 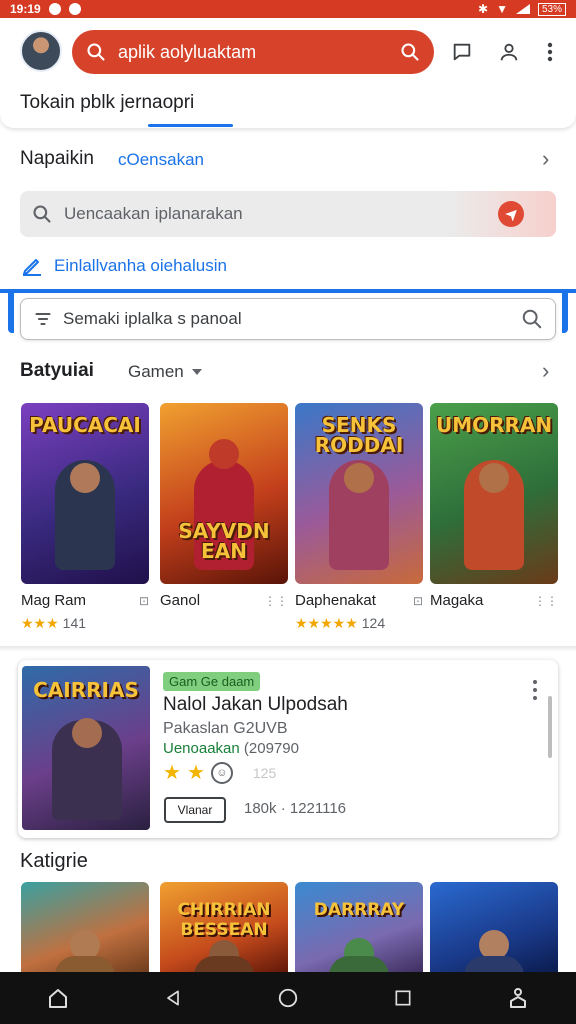 I want to click on section-divider, so click(x=288, y=649).